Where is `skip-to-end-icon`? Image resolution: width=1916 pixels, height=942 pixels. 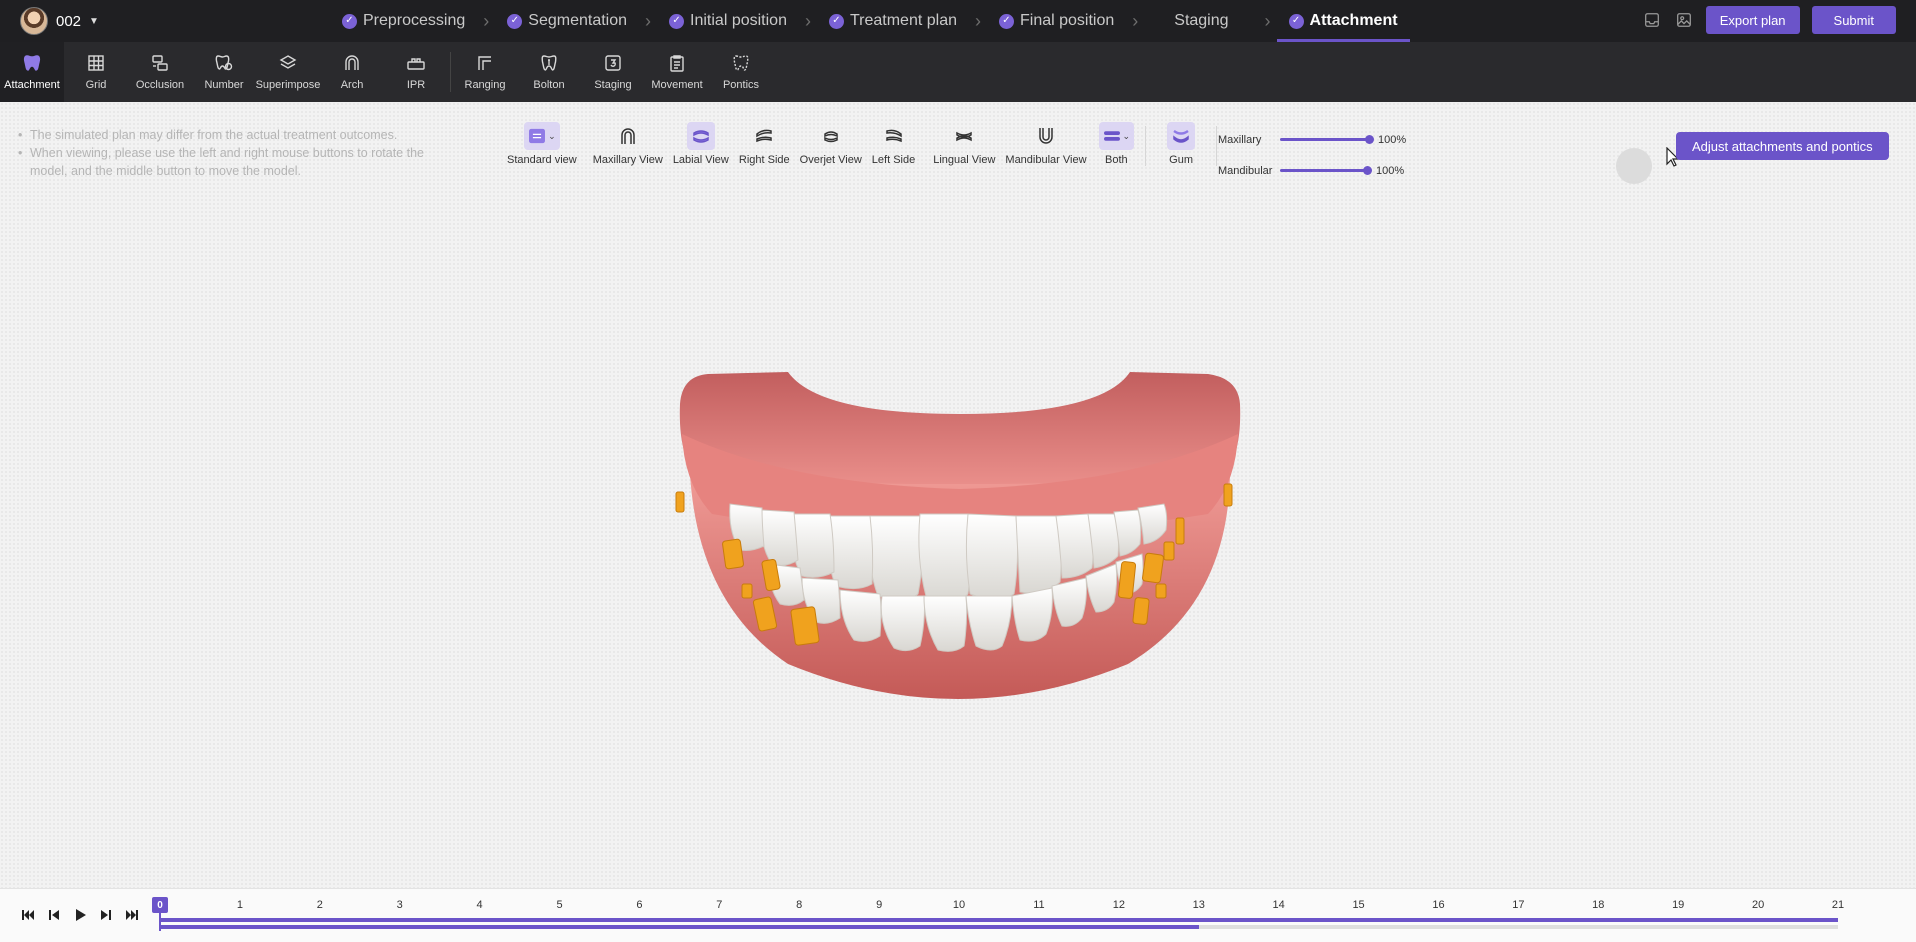
skip-to-end-icon is located at coordinates (132, 915).